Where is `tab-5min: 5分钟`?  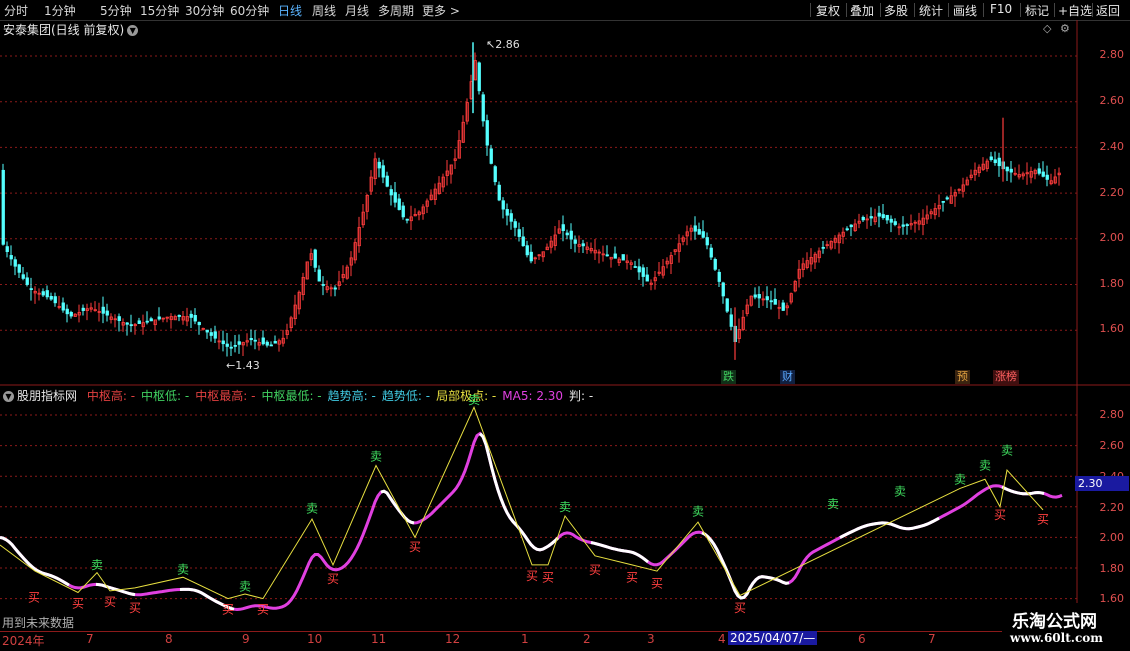 tab-5min: 5分钟 is located at coordinates (116, 10).